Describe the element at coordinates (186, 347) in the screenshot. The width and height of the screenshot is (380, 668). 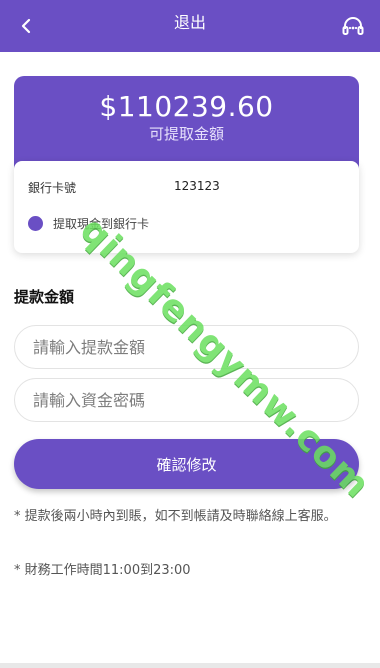
I see `withdraw-amount-input` at that location.